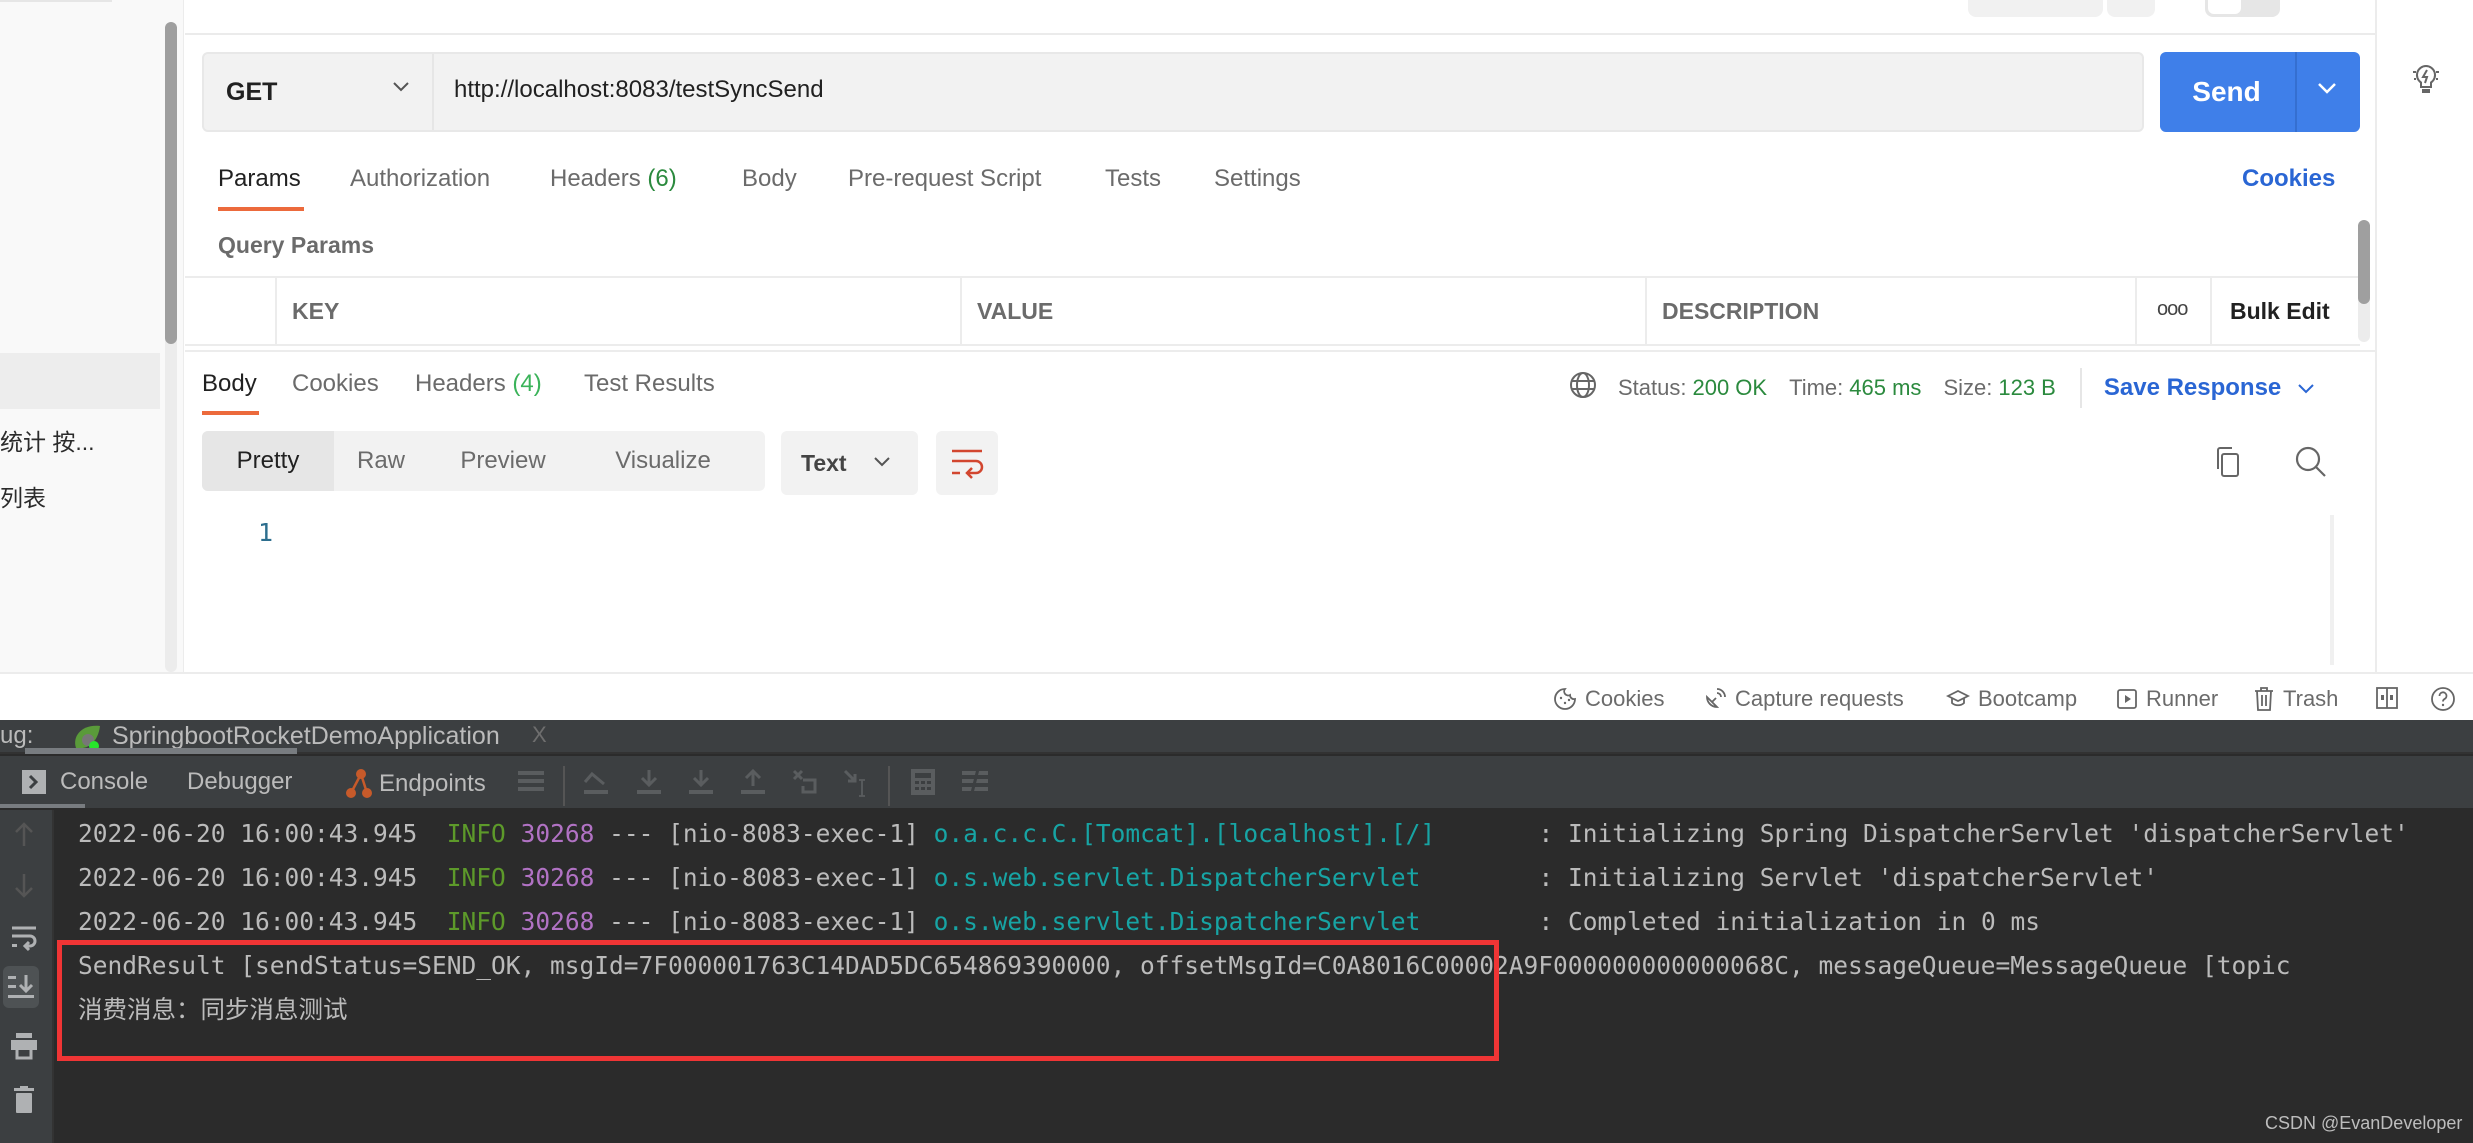 The width and height of the screenshot is (2473, 1143). What do you see at coordinates (171, 347) in the screenshot?
I see `sidebar-scrollbar` at bounding box center [171, 347].